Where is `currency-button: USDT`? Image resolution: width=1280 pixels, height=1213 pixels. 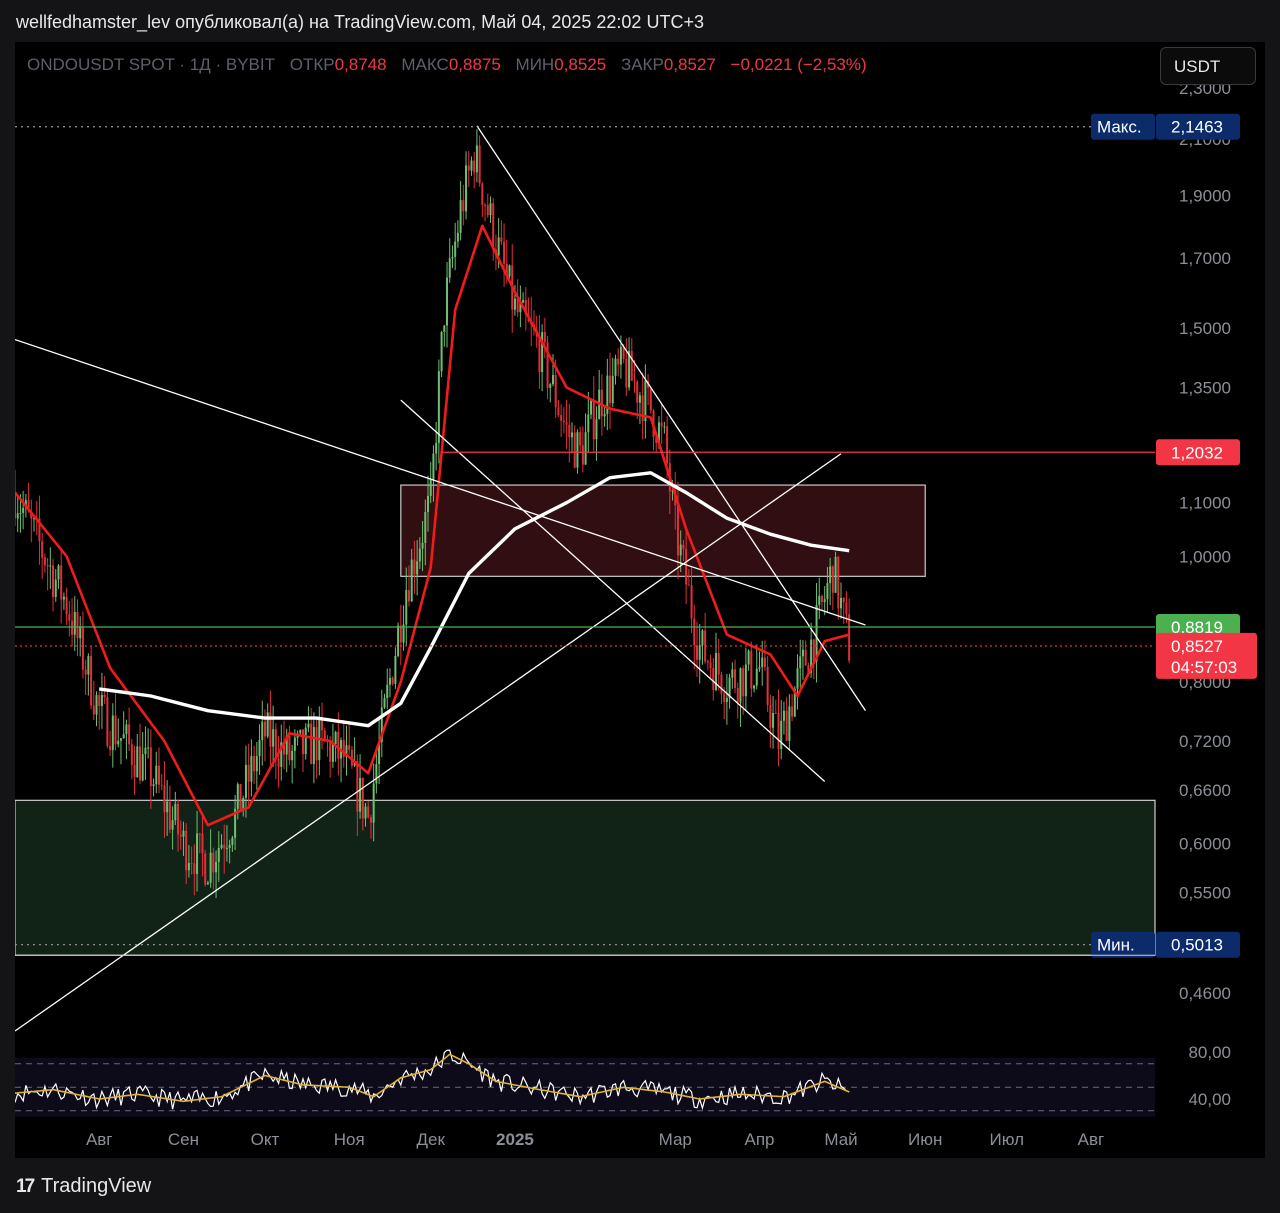 currency-button: USDT is located at coordinates (1208, 66).